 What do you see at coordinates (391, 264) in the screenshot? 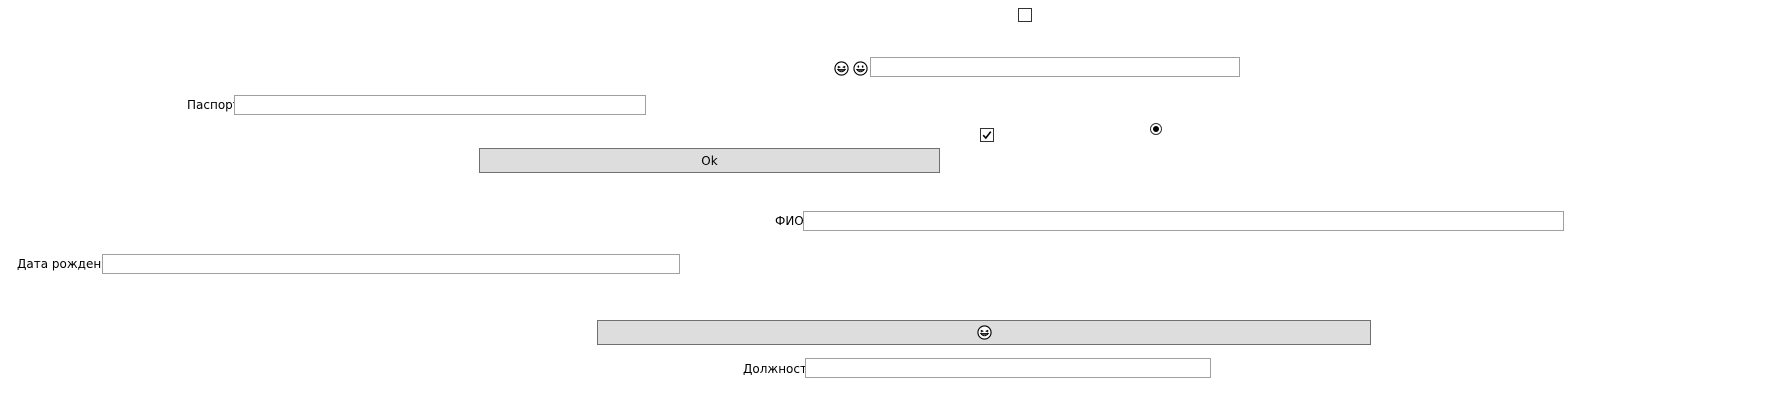
I see `birth-date-input` at bounding box center [391, 264].